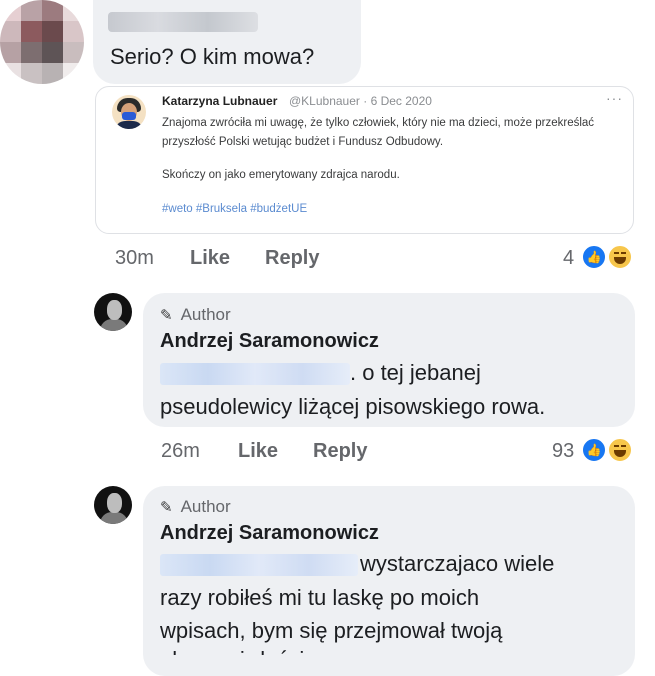  I want to click on tweet-author-avatar, so click(129, 112).